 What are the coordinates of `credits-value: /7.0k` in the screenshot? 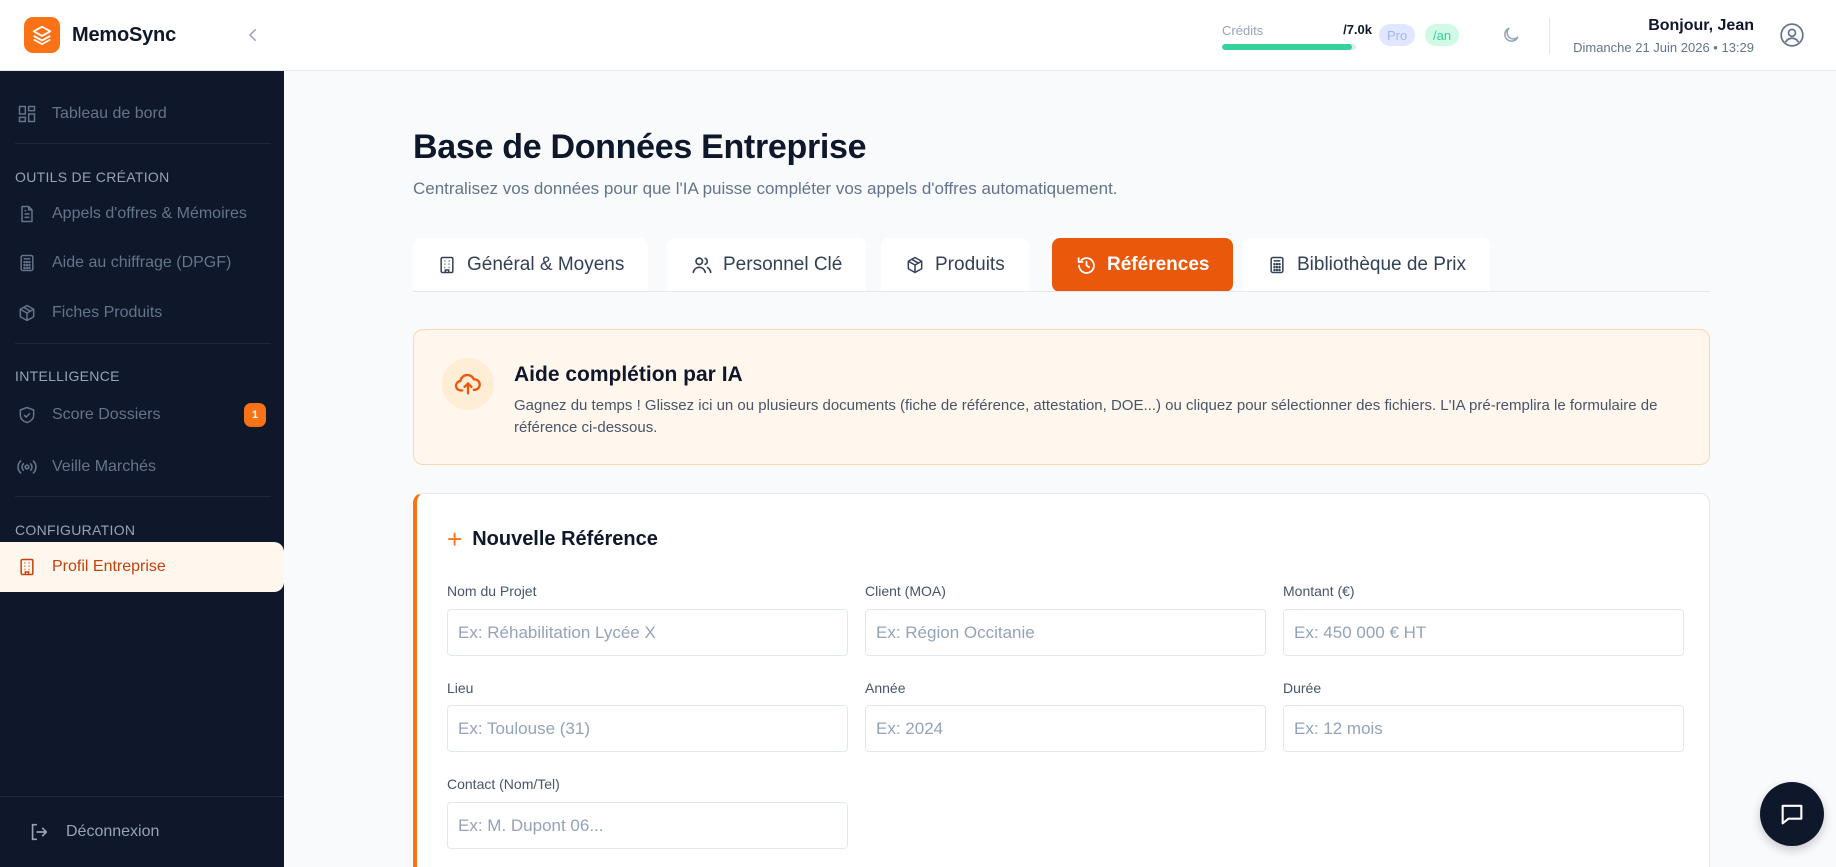 It's located at (1357, 29).